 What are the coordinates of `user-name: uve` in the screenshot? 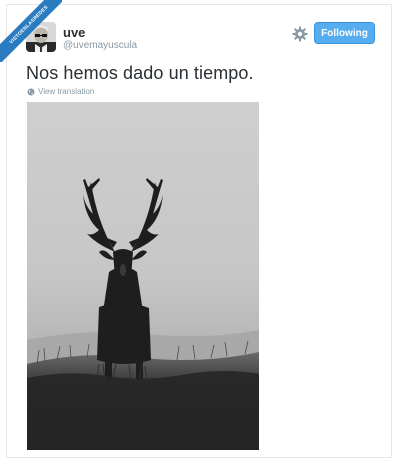 It's located at (74, 32).